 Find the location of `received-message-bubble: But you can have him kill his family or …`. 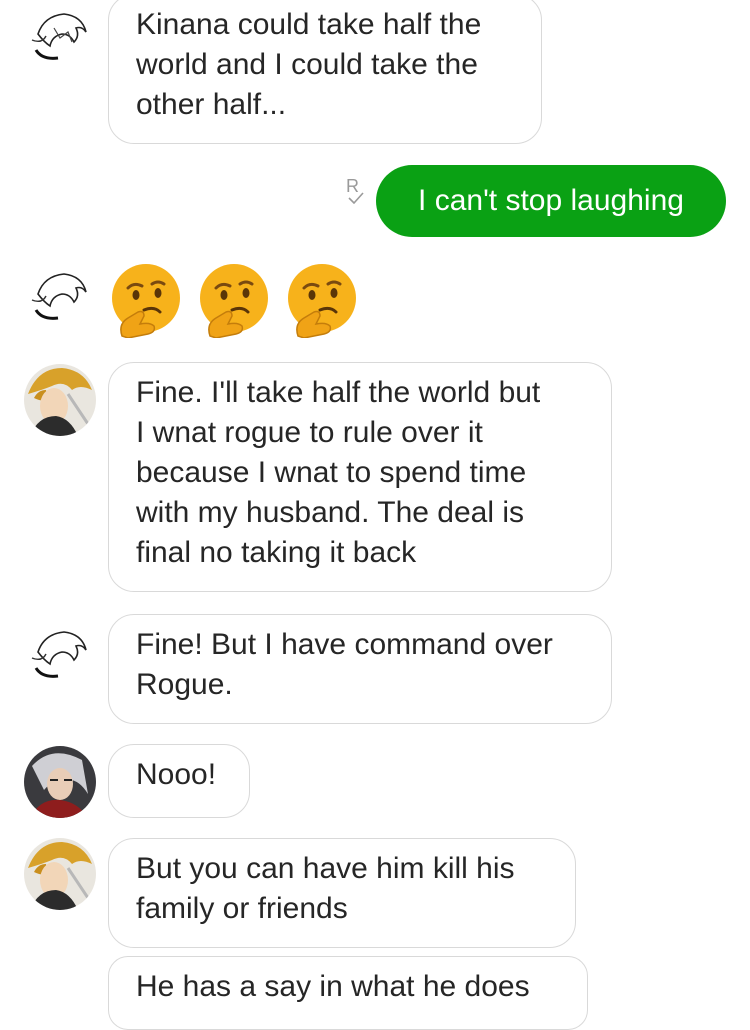

received-message-bubble: But you can have him kill his family or … is located at coordinates (342, 893).